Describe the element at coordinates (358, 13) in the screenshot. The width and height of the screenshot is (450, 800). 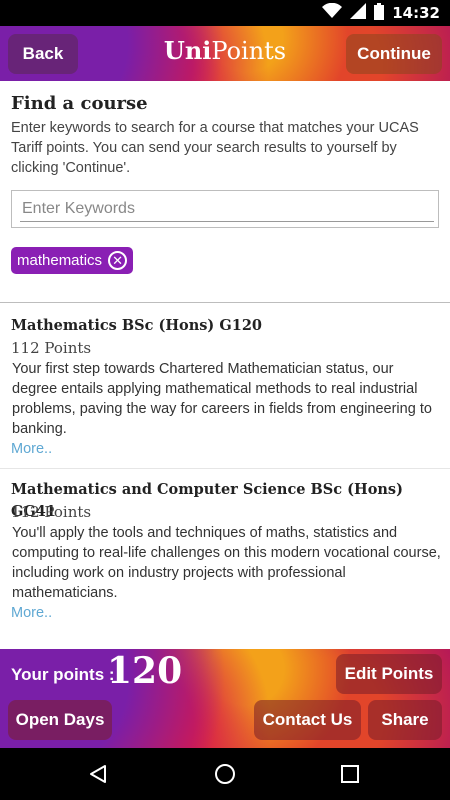
I see `signal-icon` at that location.